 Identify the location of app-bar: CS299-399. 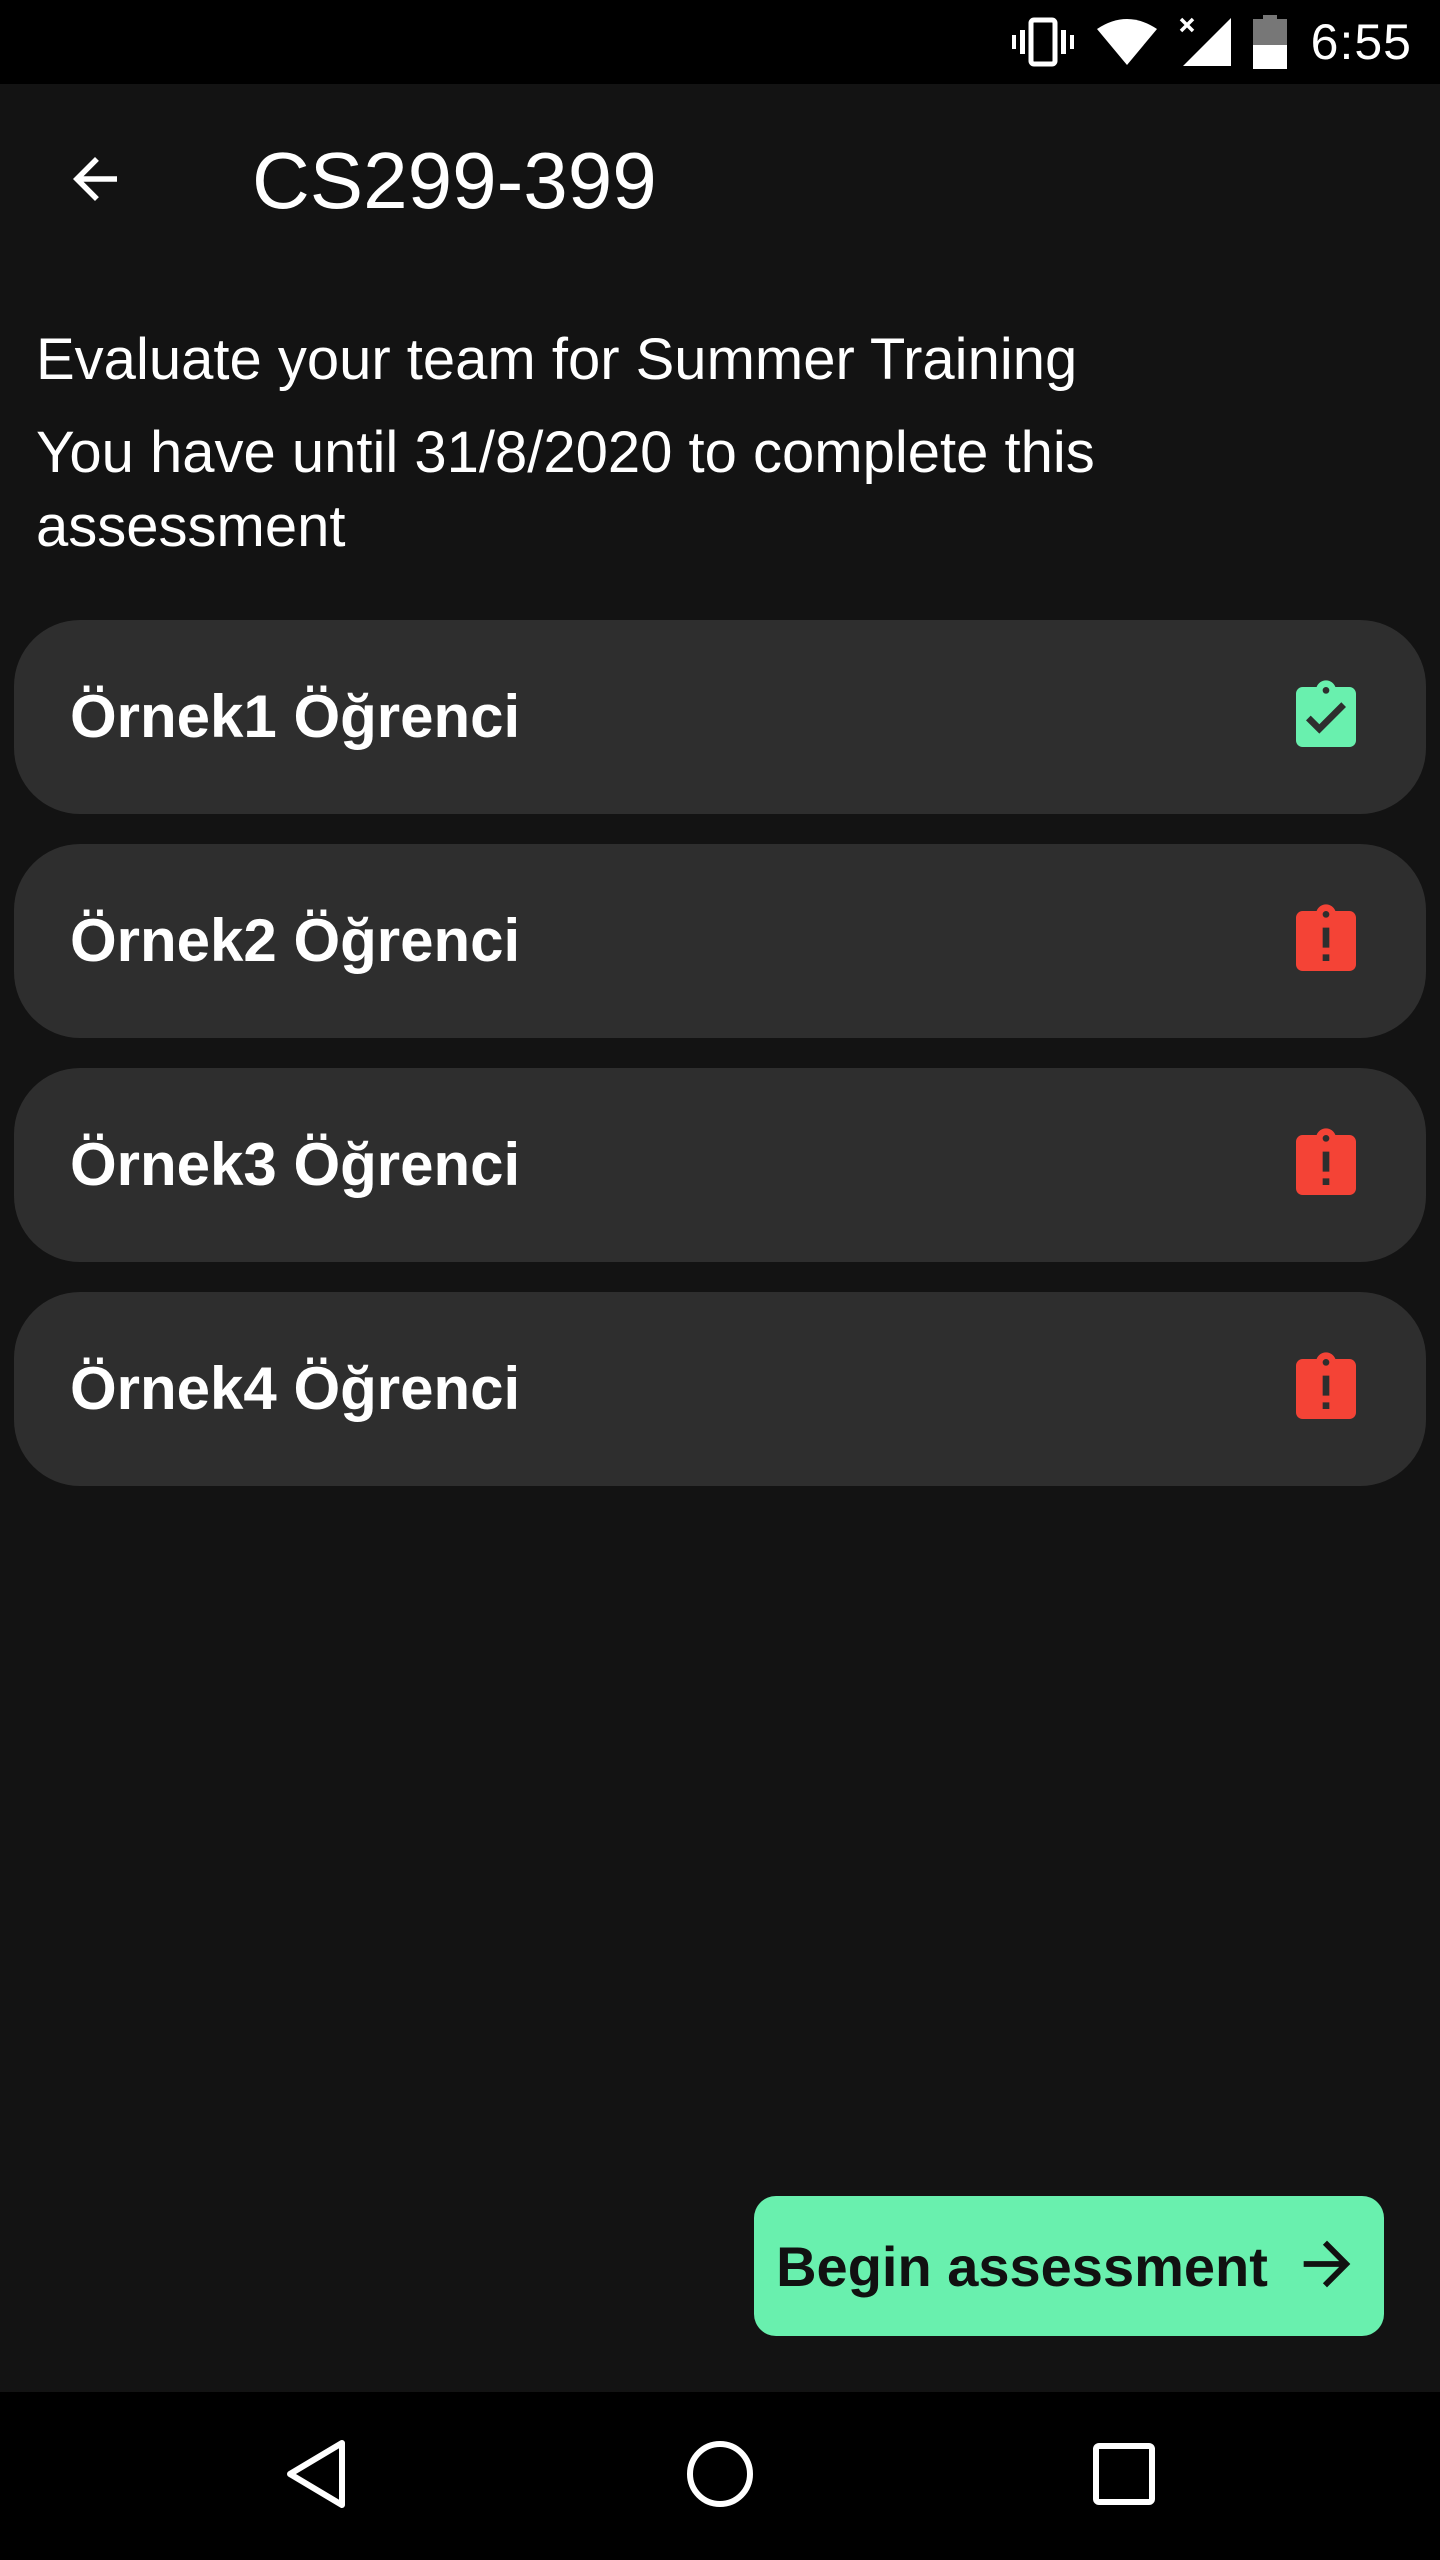
(720, 179).